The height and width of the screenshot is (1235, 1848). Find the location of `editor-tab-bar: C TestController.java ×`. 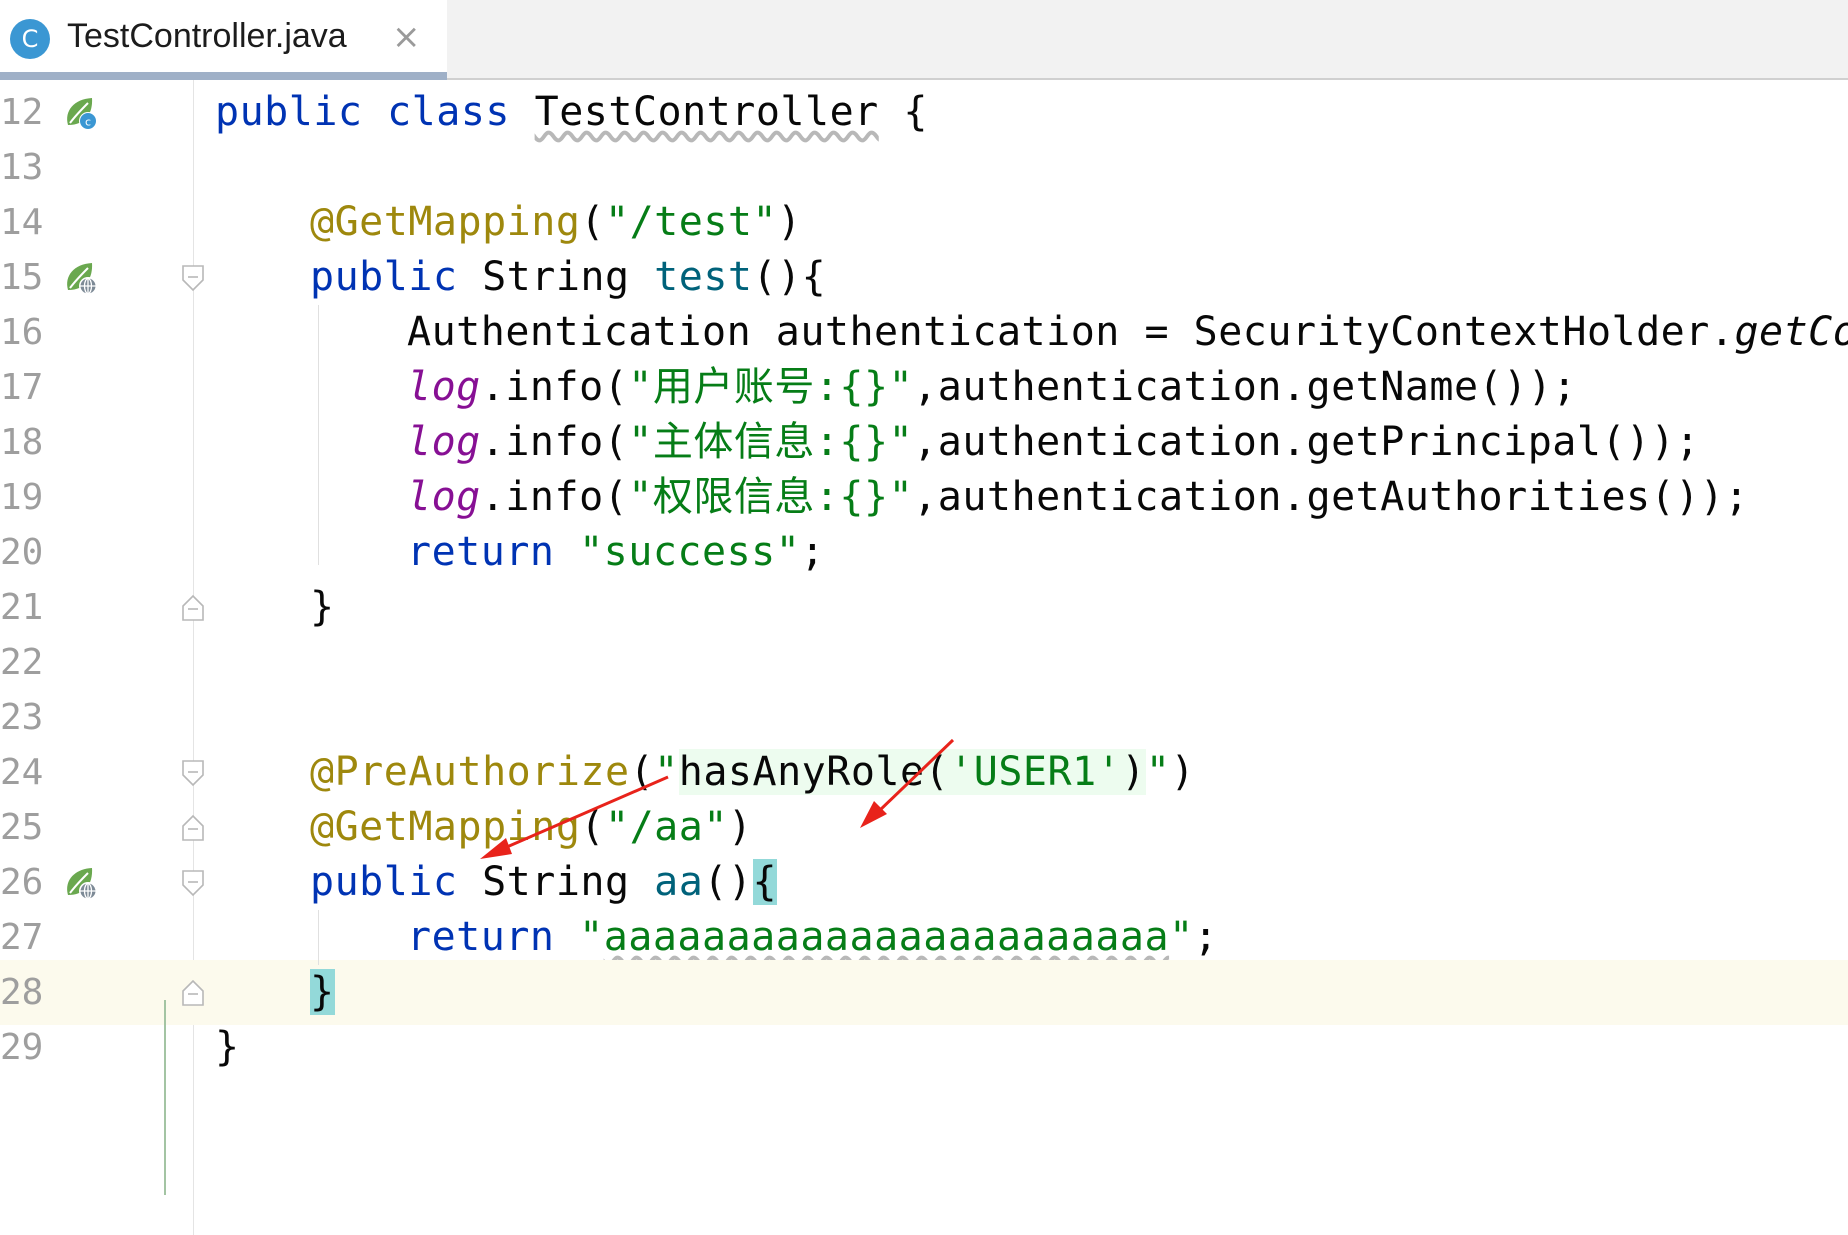

editor-tab-bar: C TestController.java × is located at coordinates (924, 40).